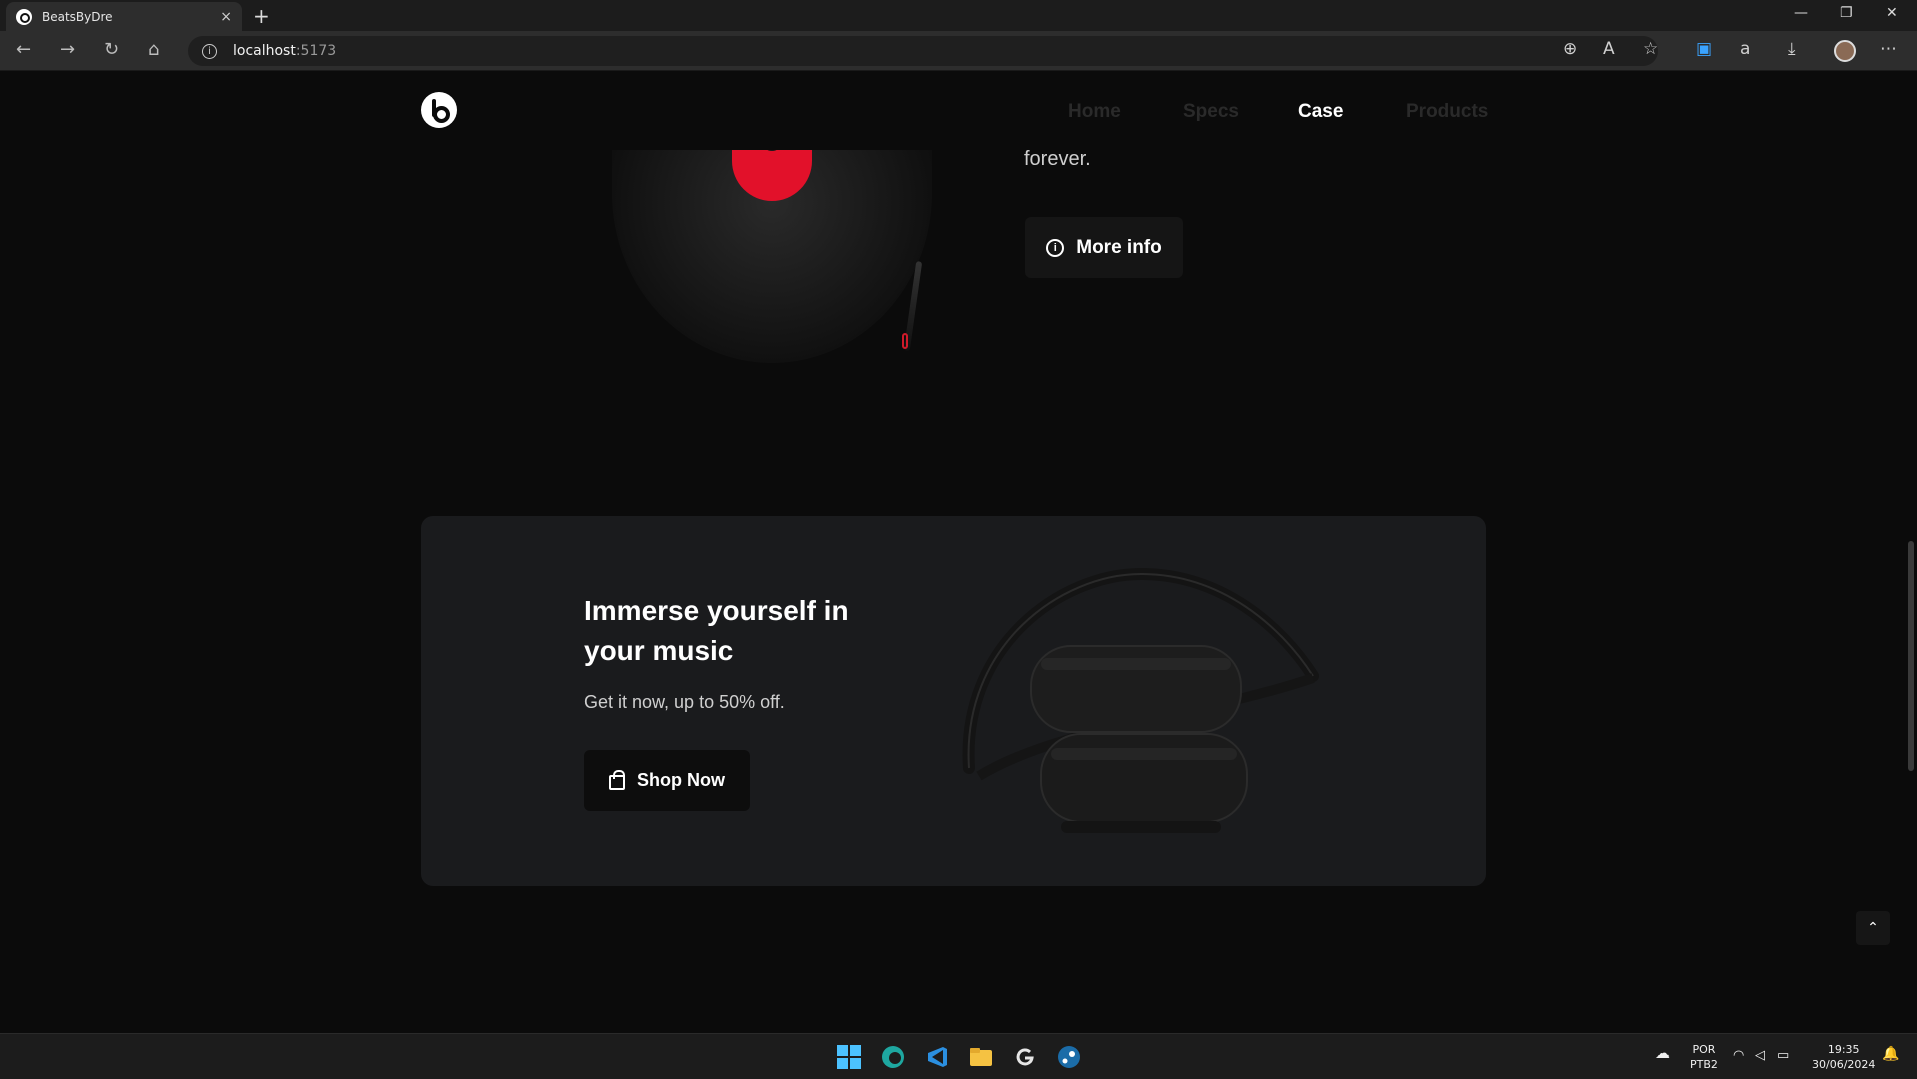 The image size is (1917, 1079). Describe the element at coordinates (1843, 1057) in the screenshot. I see `clock: 19:35 30/06/2024` at that location.